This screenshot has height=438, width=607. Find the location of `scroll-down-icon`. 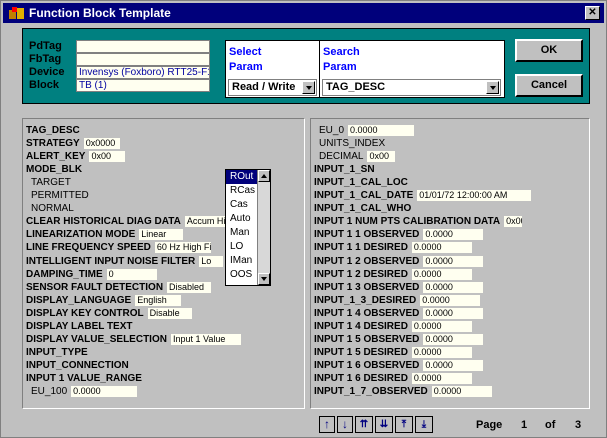

scroll-down-icon is located at coordinates (264, 279).